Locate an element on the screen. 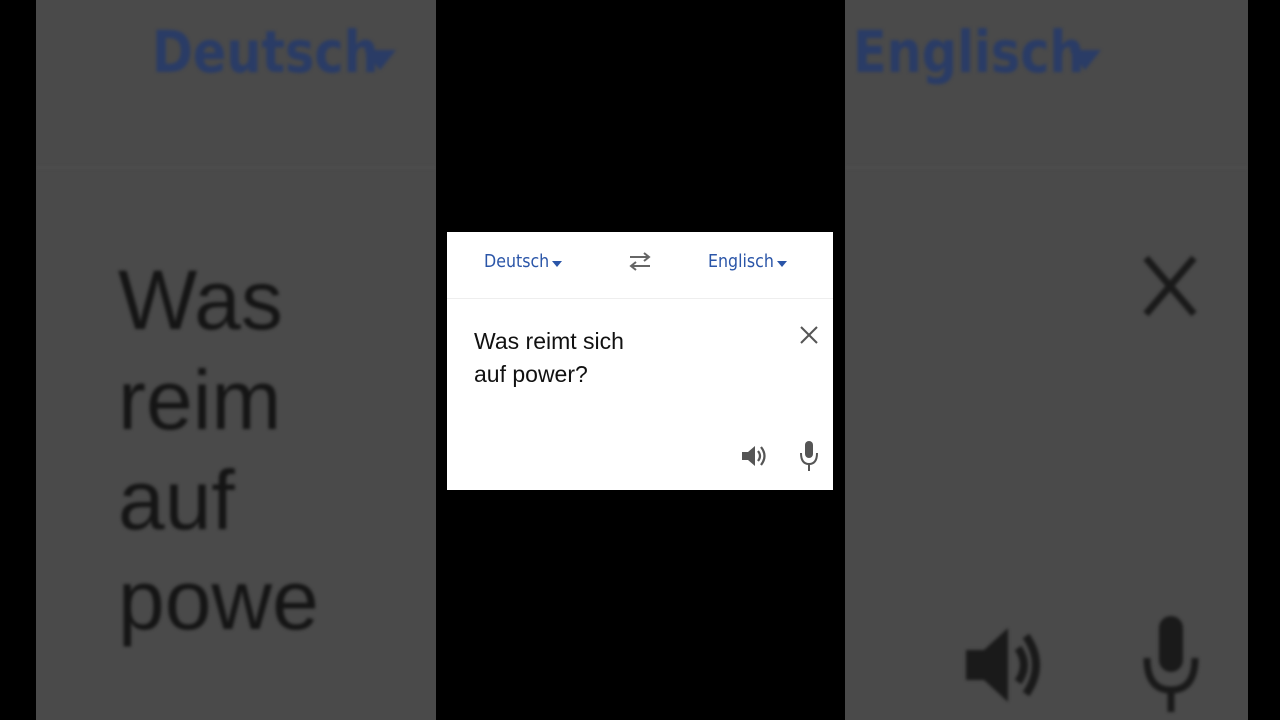 This screenshot has width=1280, height=720. background-speaker-icon is located at coordinates (1003, 665).